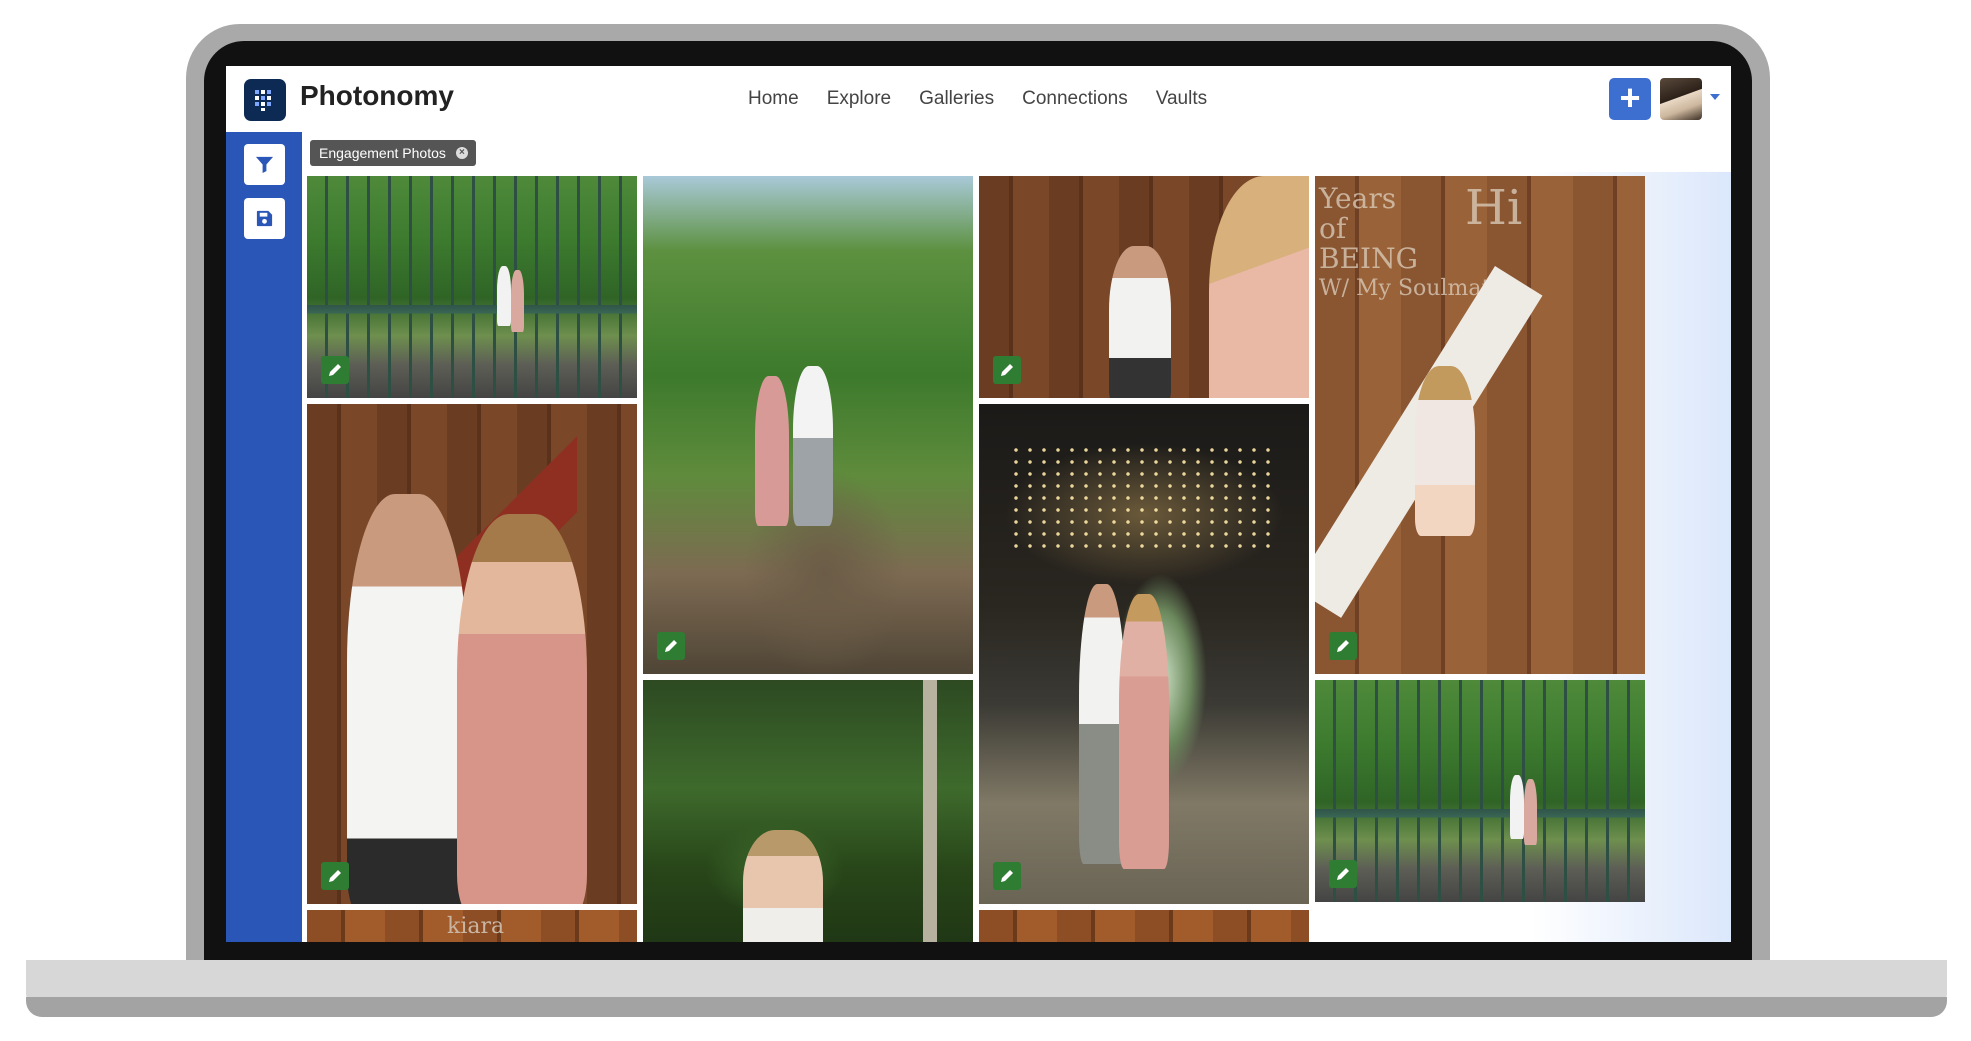  Describe the element at coordinates (377, 96) in the screenshot. I see `brand-name: Photonomy` at that location.